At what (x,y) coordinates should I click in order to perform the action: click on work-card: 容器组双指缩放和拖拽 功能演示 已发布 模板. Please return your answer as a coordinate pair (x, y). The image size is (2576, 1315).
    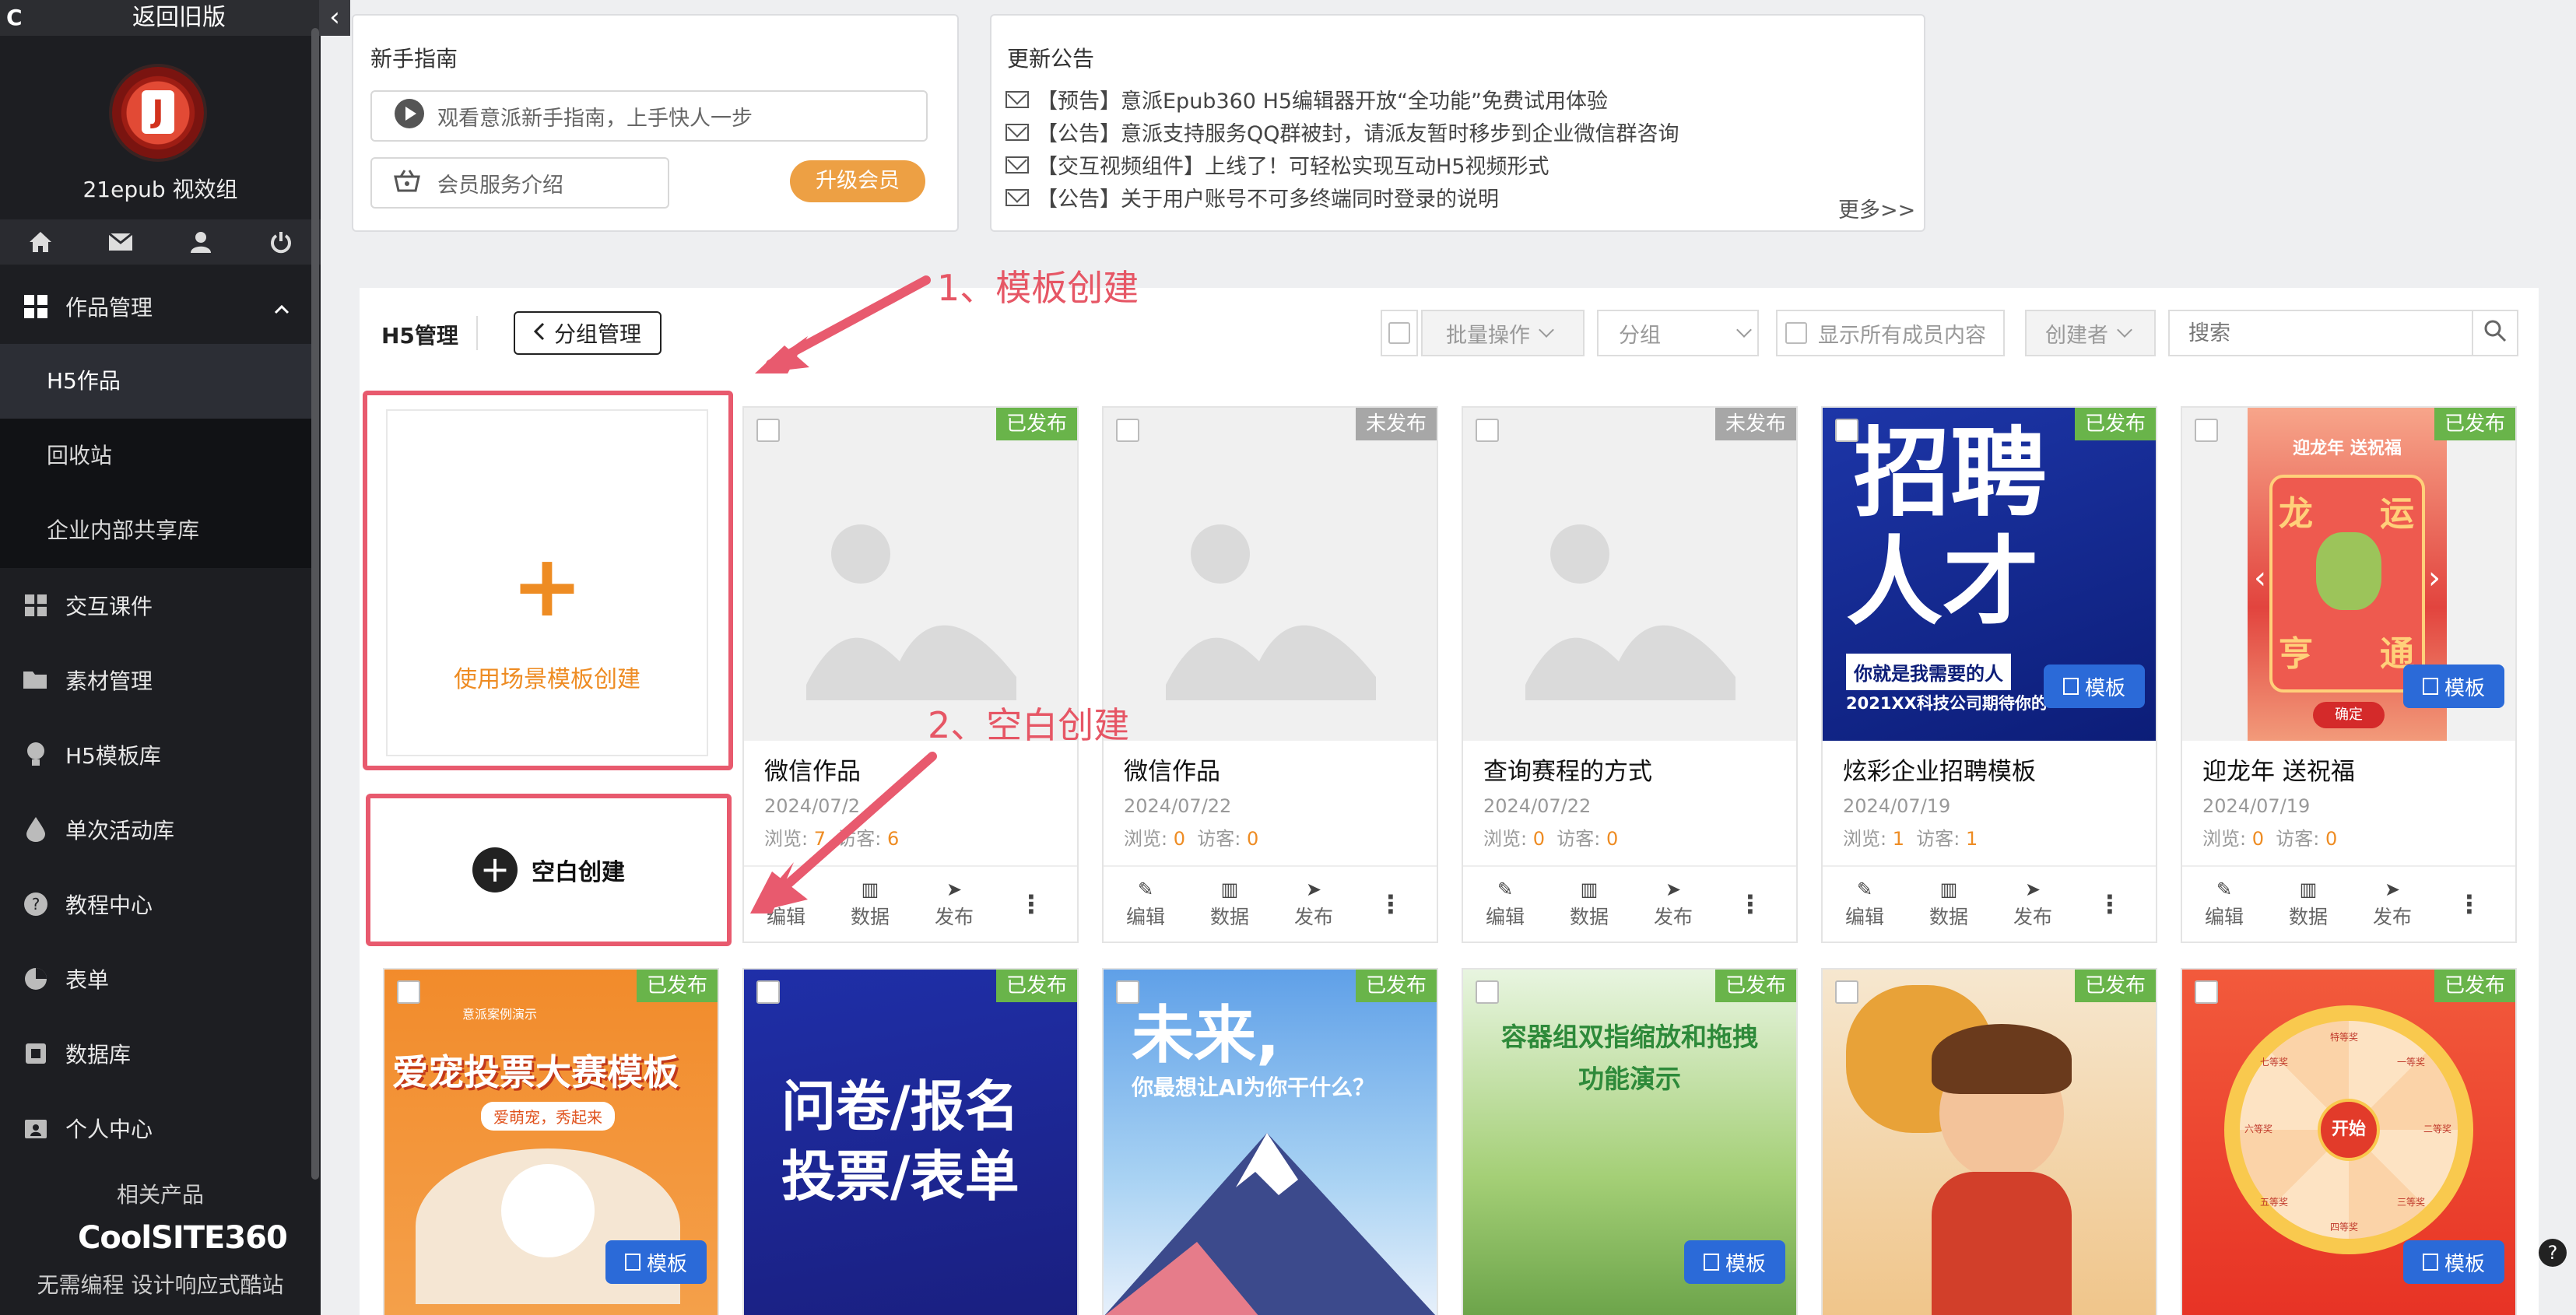
    Looking at the image, I should click on (1630, 1141).